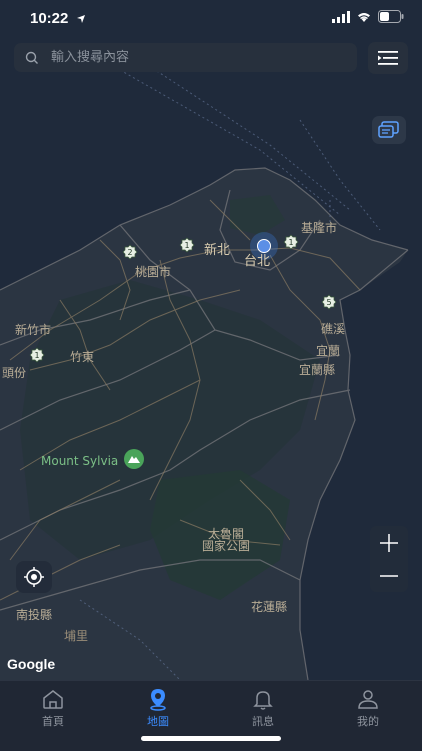 This screenshot has width=422, height=751. I want to click on map-label-keelung: 基隆市, so click(319, 228).